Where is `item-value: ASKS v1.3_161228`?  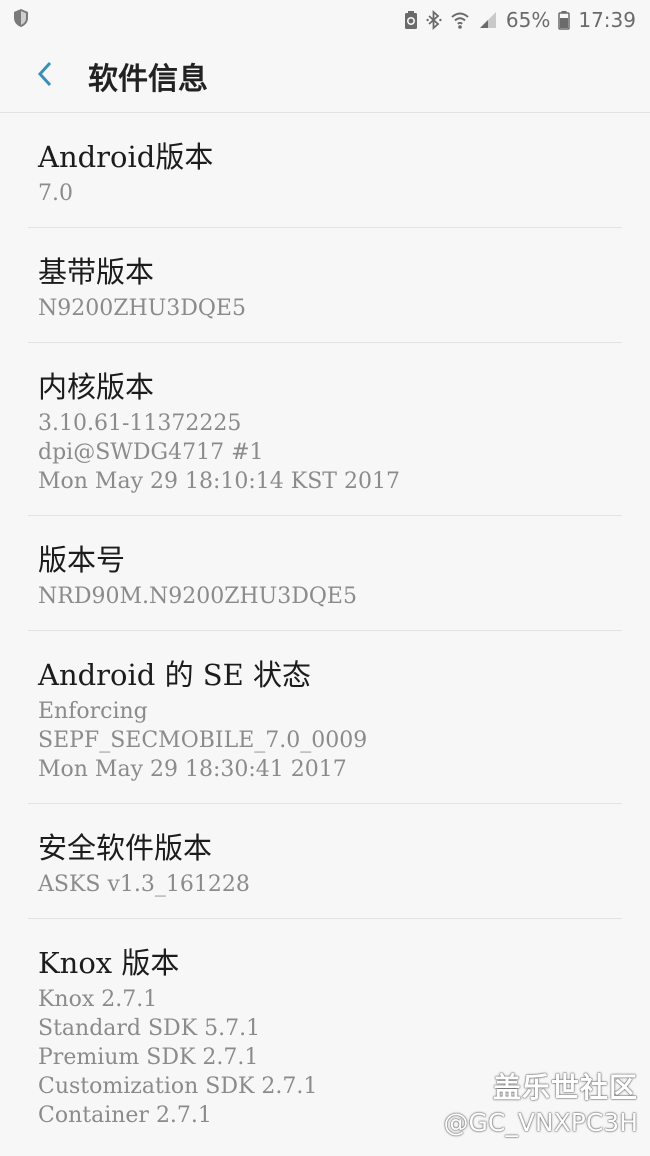 item-value: ASKS v1.3_161228 is located at coordinates (144, 884).